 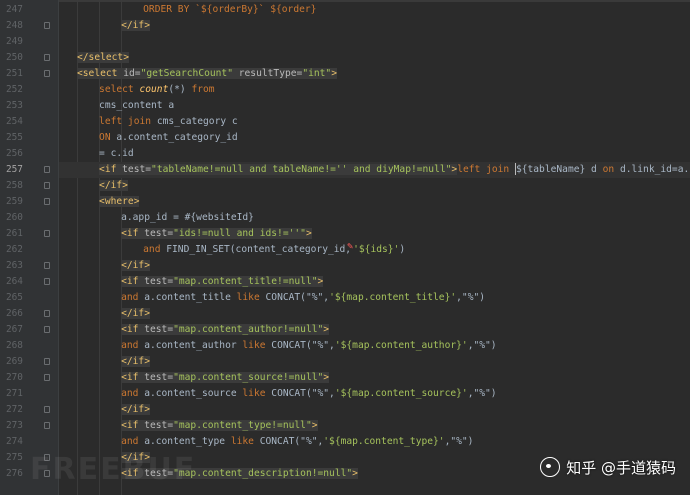 I want to click on code-line: <if test="map.content_author!=null">, so click(x=374, y=330).